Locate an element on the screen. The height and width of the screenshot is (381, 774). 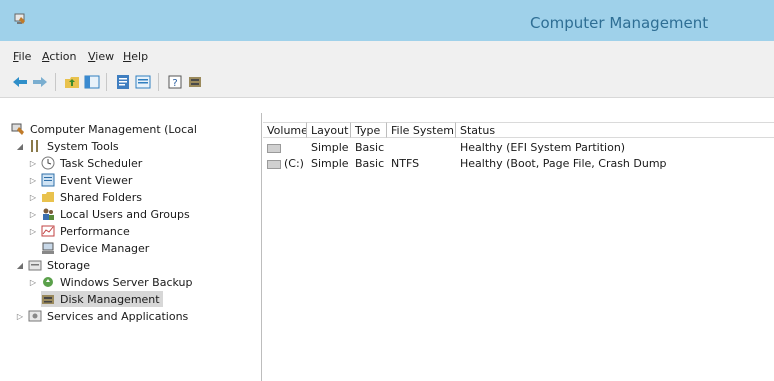
cell-status: Healthy (EFI System Partition) is located at coordinates (543, 147).